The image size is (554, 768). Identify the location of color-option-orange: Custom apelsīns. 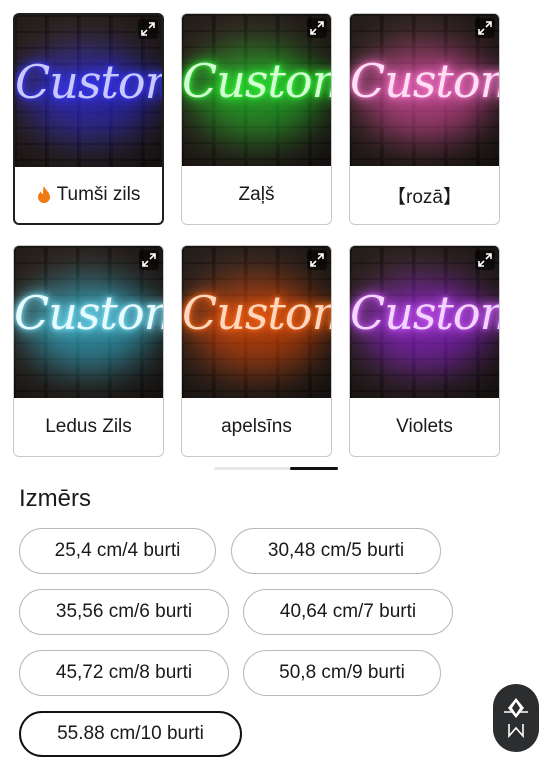
(256, 351).